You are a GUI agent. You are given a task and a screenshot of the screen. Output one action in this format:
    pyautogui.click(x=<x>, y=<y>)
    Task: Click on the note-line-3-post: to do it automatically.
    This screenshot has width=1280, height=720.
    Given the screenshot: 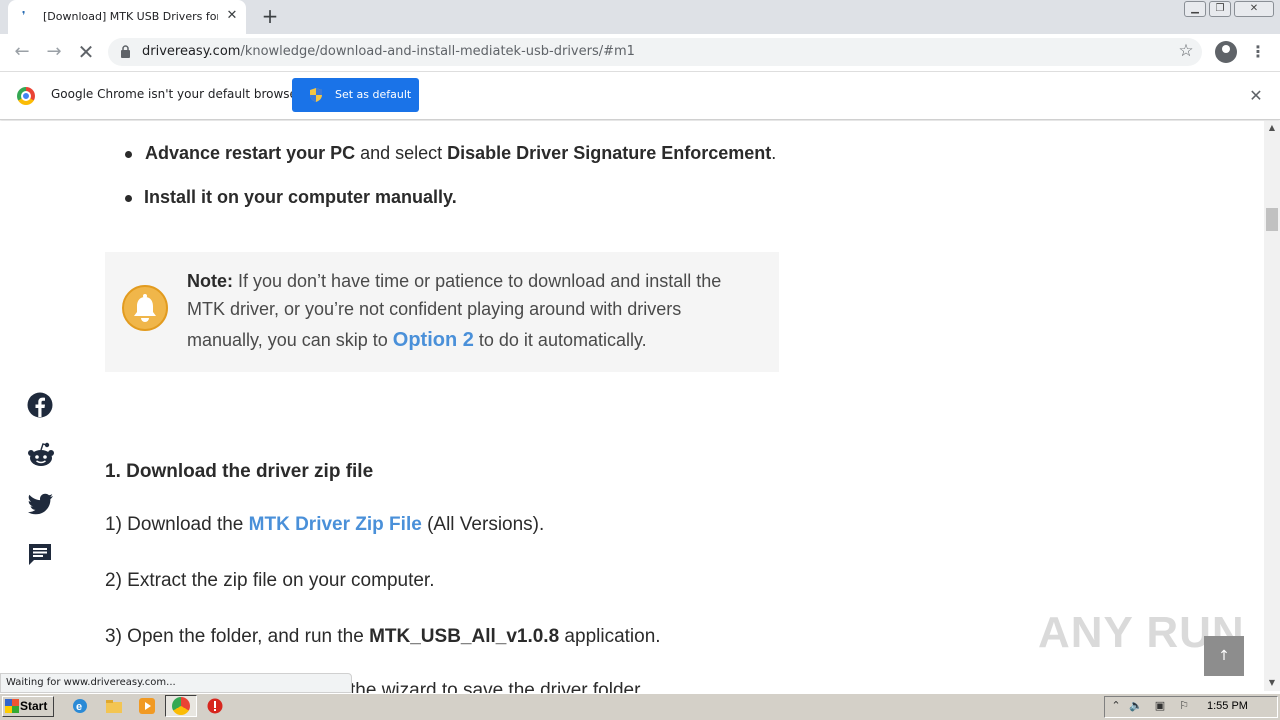 What is the action you would take?
    pyautogui.click(x=560, y=340)
    